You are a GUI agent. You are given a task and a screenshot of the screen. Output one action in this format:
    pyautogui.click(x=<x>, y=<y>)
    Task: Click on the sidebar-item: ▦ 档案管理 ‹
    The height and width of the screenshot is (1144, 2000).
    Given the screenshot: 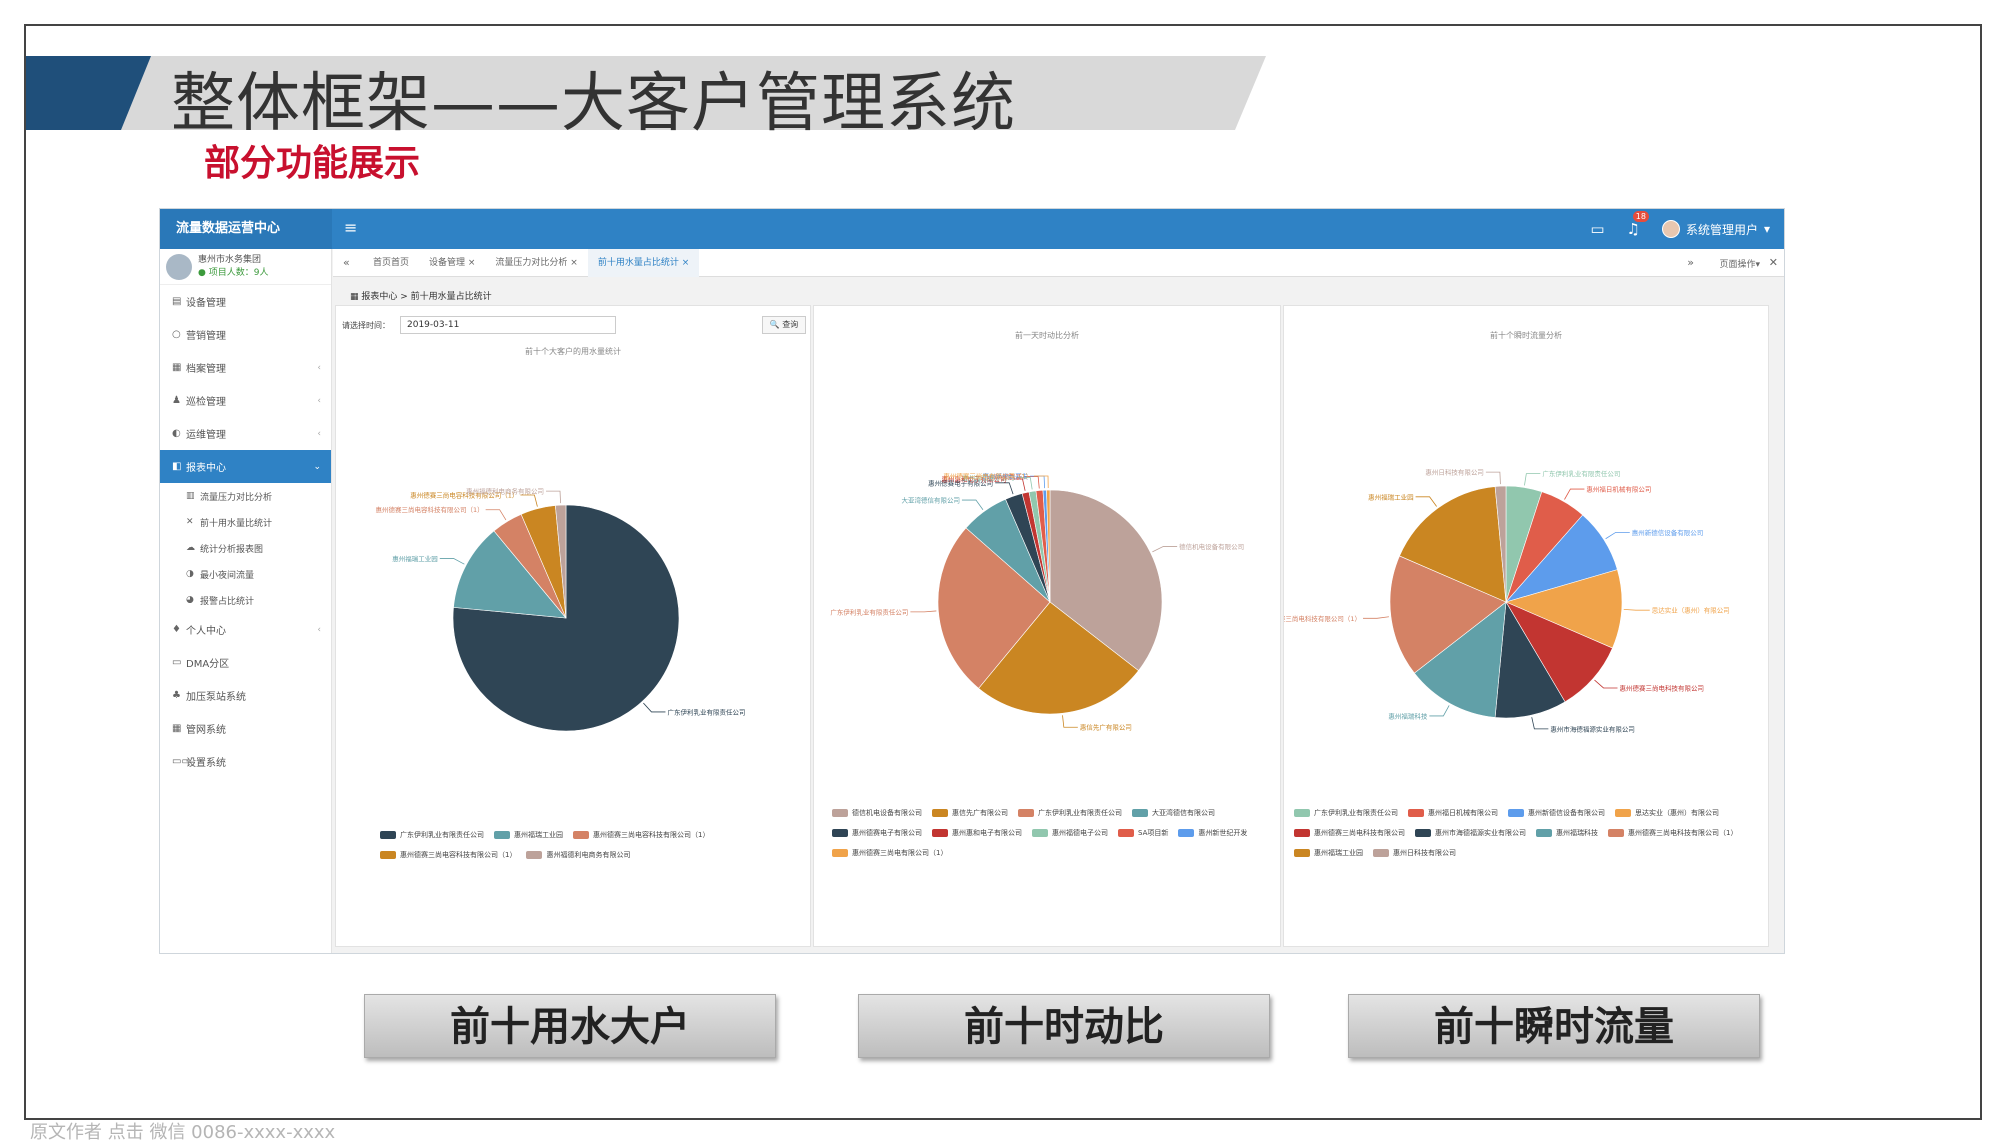 What is the action you would take?
    pyautogui.click(x=245, y=367)
    